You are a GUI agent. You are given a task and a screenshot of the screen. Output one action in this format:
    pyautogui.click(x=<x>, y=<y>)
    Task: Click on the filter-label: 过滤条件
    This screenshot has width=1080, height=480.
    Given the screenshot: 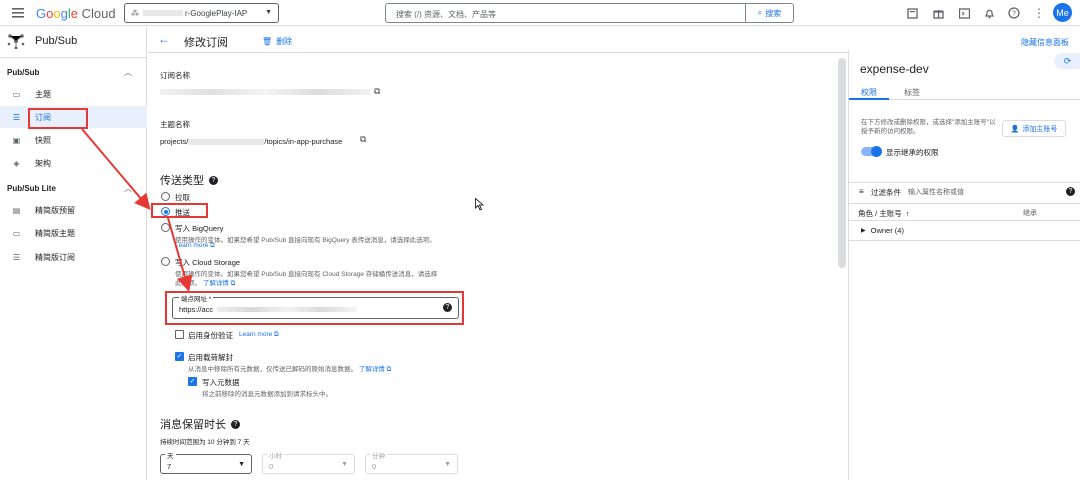 What is the action you would take?
    pyautogui.click(x=886, y=192)
    